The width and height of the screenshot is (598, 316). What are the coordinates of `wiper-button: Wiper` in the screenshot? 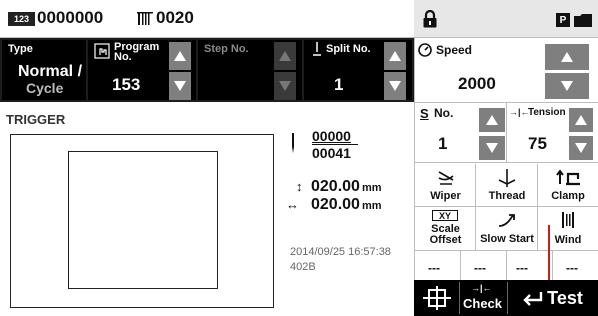 It's located at (445, 185).